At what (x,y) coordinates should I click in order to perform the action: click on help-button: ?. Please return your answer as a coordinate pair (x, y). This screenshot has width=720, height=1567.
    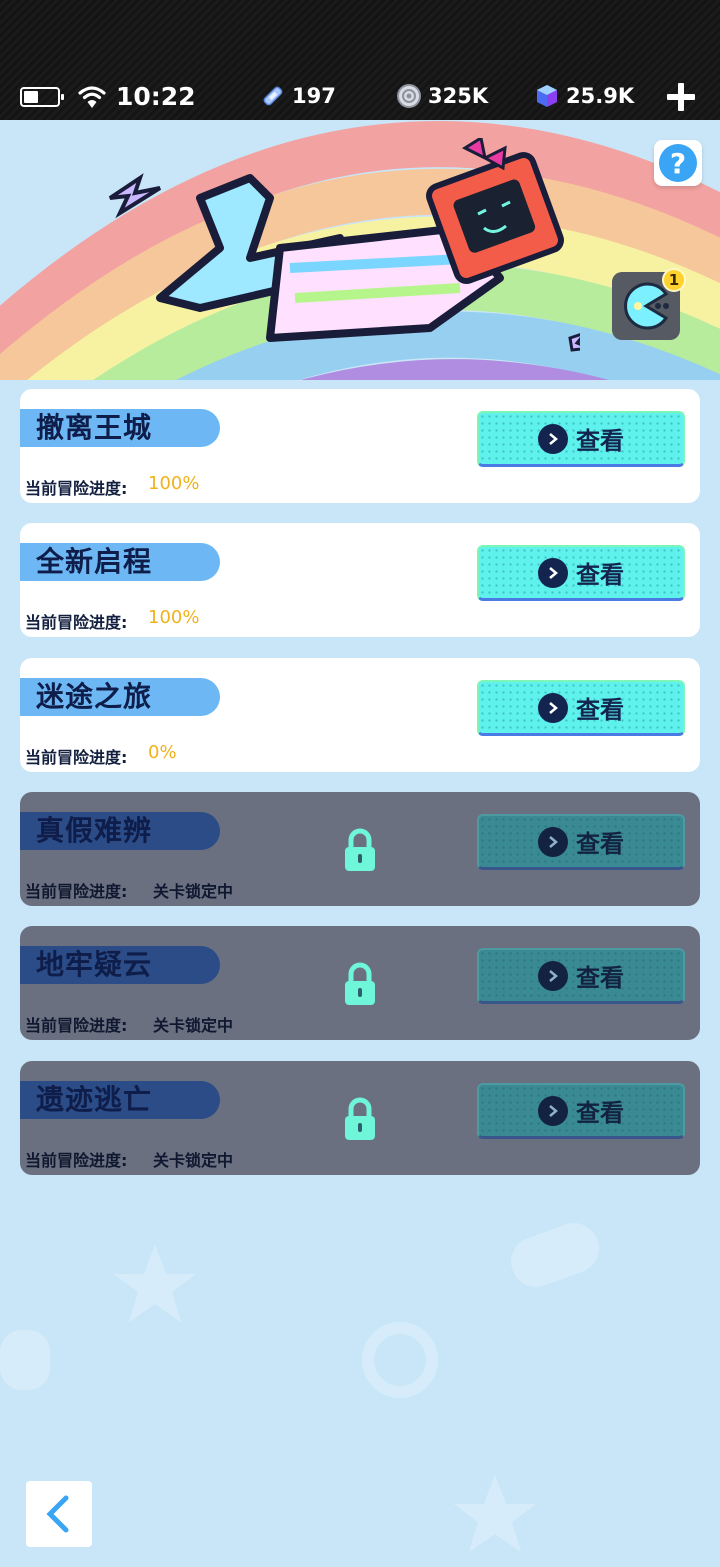
    Looking at the image, I should click on (678, 163).